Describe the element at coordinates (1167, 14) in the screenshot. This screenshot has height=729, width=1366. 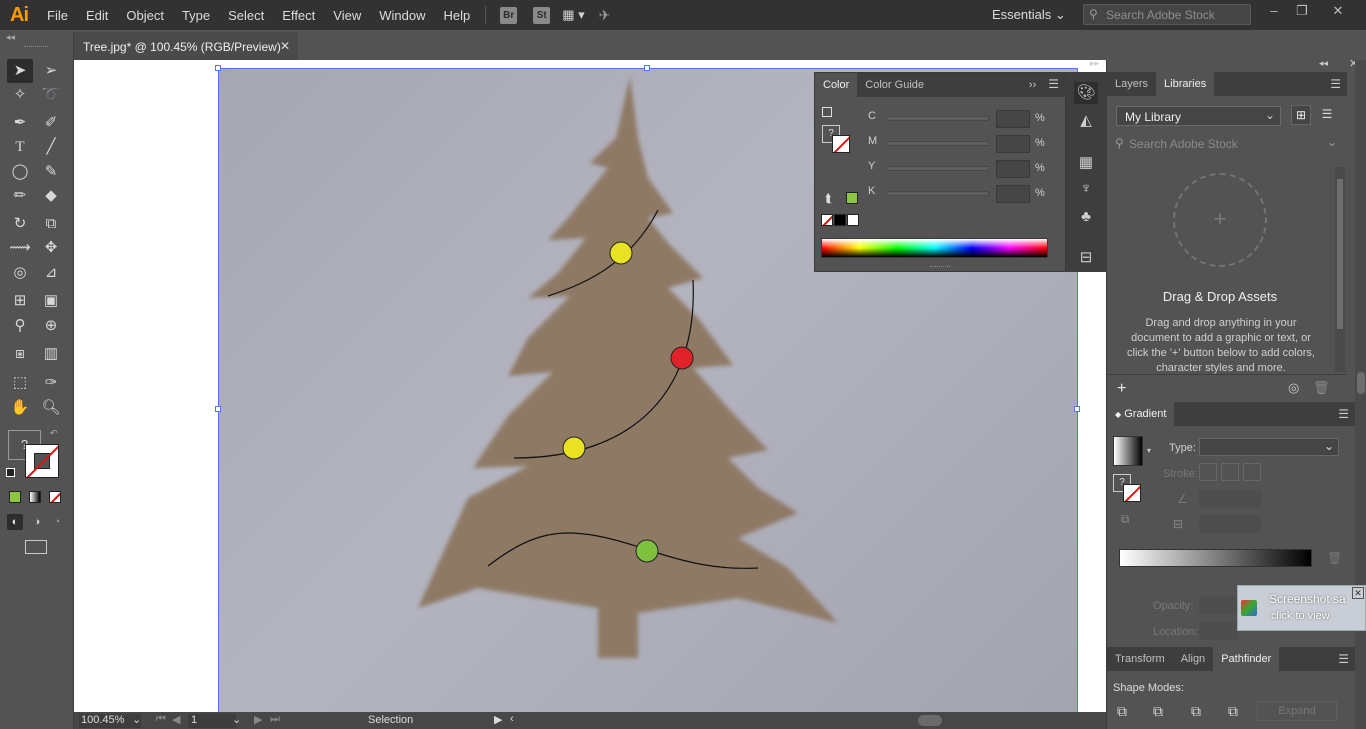
I see `stock-search-input: ⚲ Search Adobe Stock` at that location.